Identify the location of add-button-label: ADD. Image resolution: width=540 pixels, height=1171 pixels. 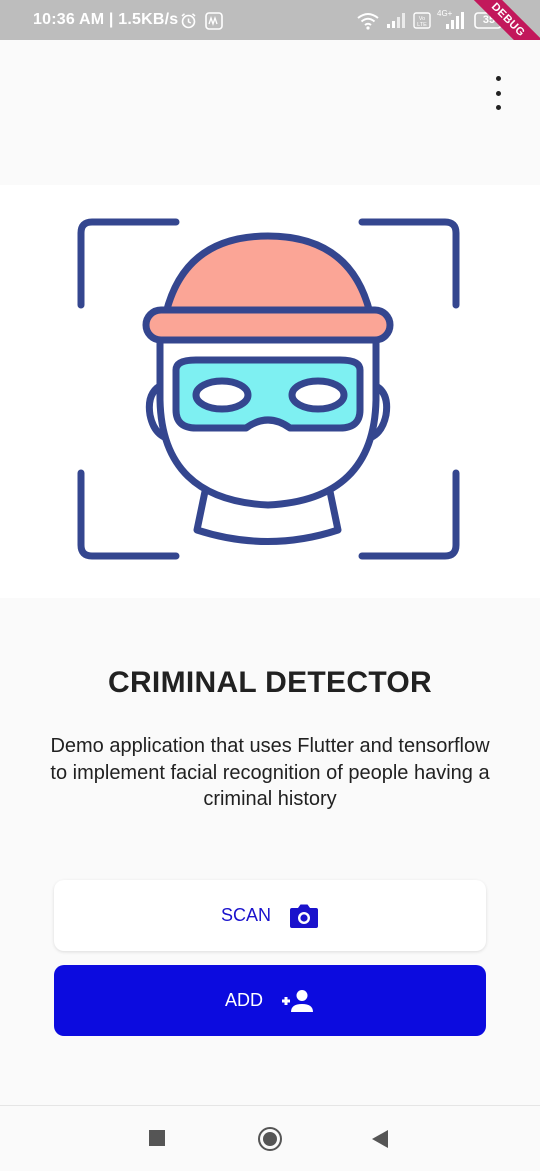
(243, 1000).